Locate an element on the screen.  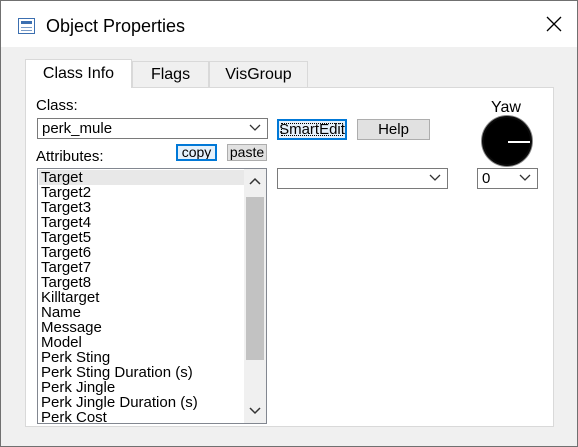
close-button is located at coordinates (554, 24).